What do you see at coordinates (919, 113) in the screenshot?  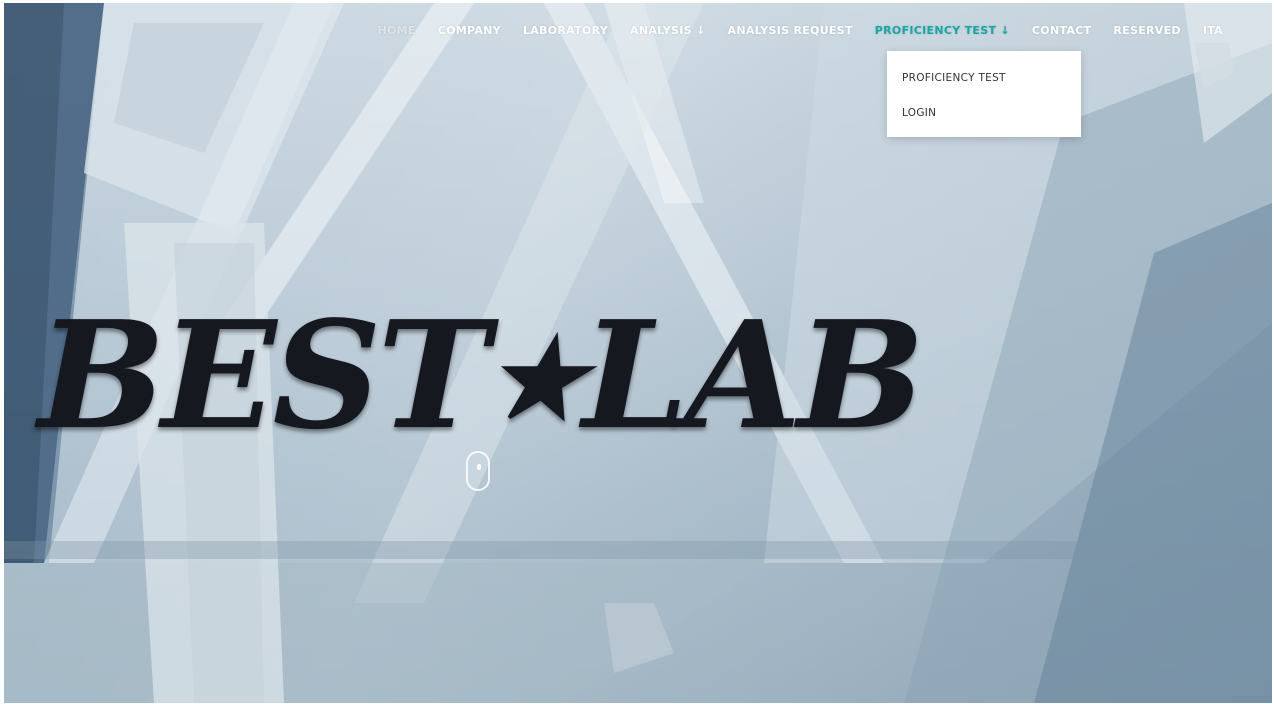 I see `dropdown-item-login: LOGIN` at bounding box center [919, 113].